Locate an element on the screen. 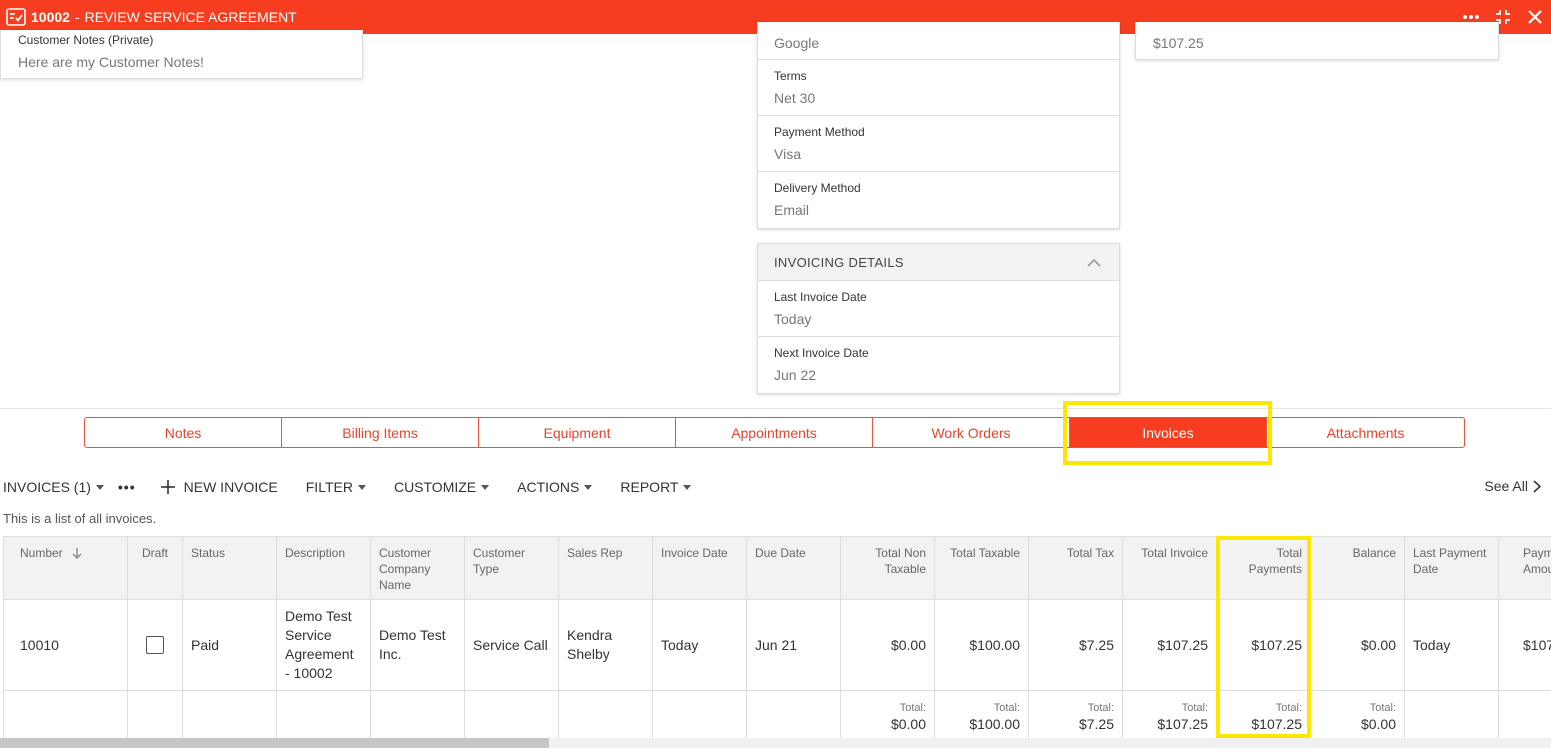 This screenshot has height=754, width=1551. customize-label: CUSTOMIZE is located at coordinates (435, 487).